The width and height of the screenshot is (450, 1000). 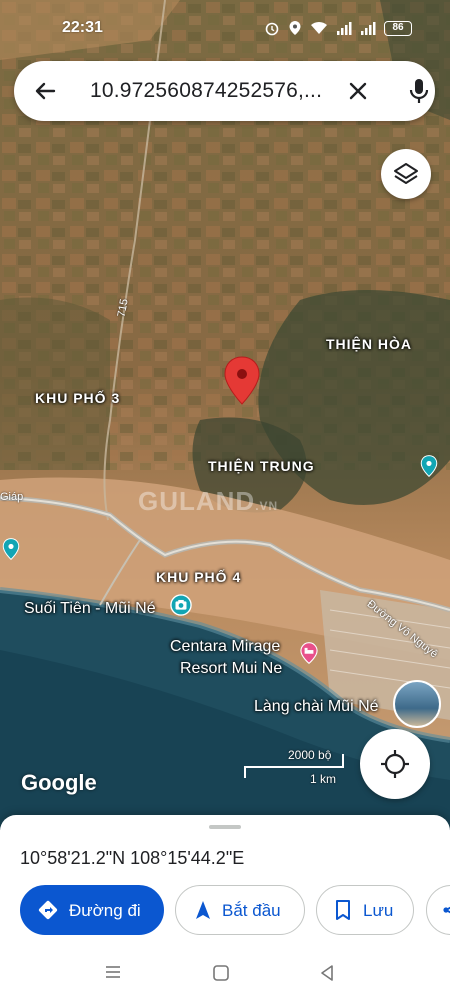 What do you see at coordinates (419, 91) in the screenshot?
I see `mic-icon` at bounding box center [419, 91].